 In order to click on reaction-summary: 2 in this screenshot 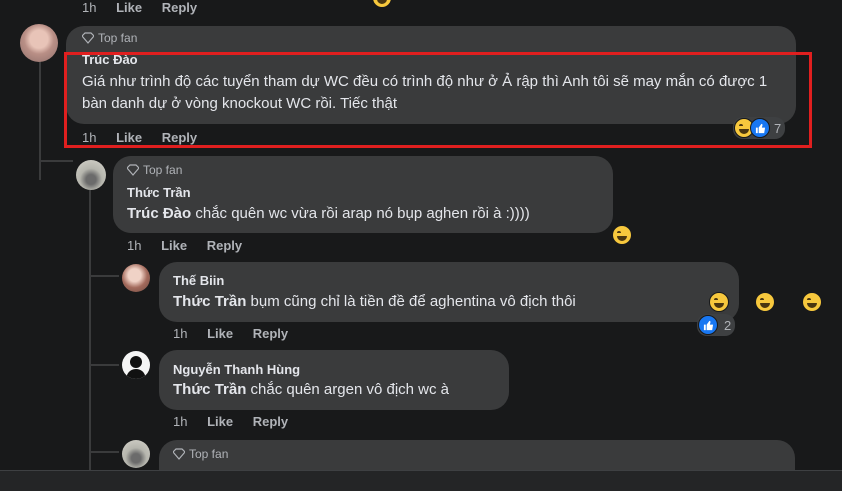, I will do `click(716, 325)`.